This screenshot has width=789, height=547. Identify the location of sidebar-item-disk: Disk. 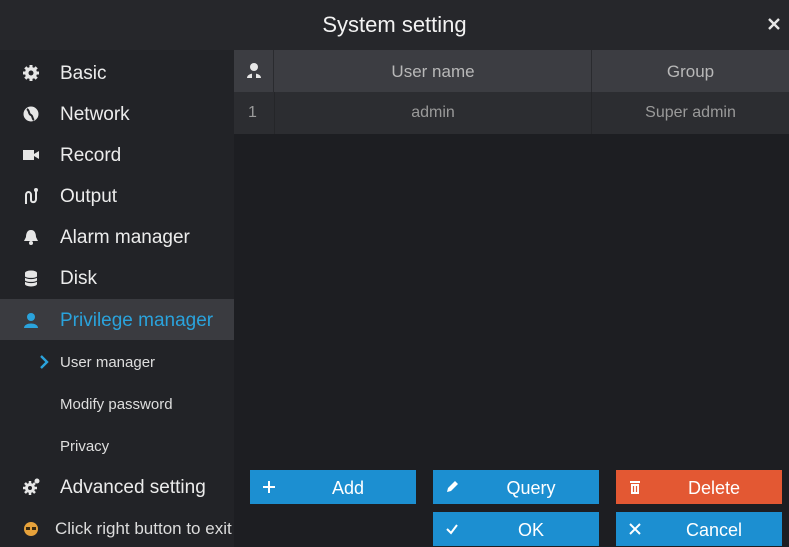
(117, 277).